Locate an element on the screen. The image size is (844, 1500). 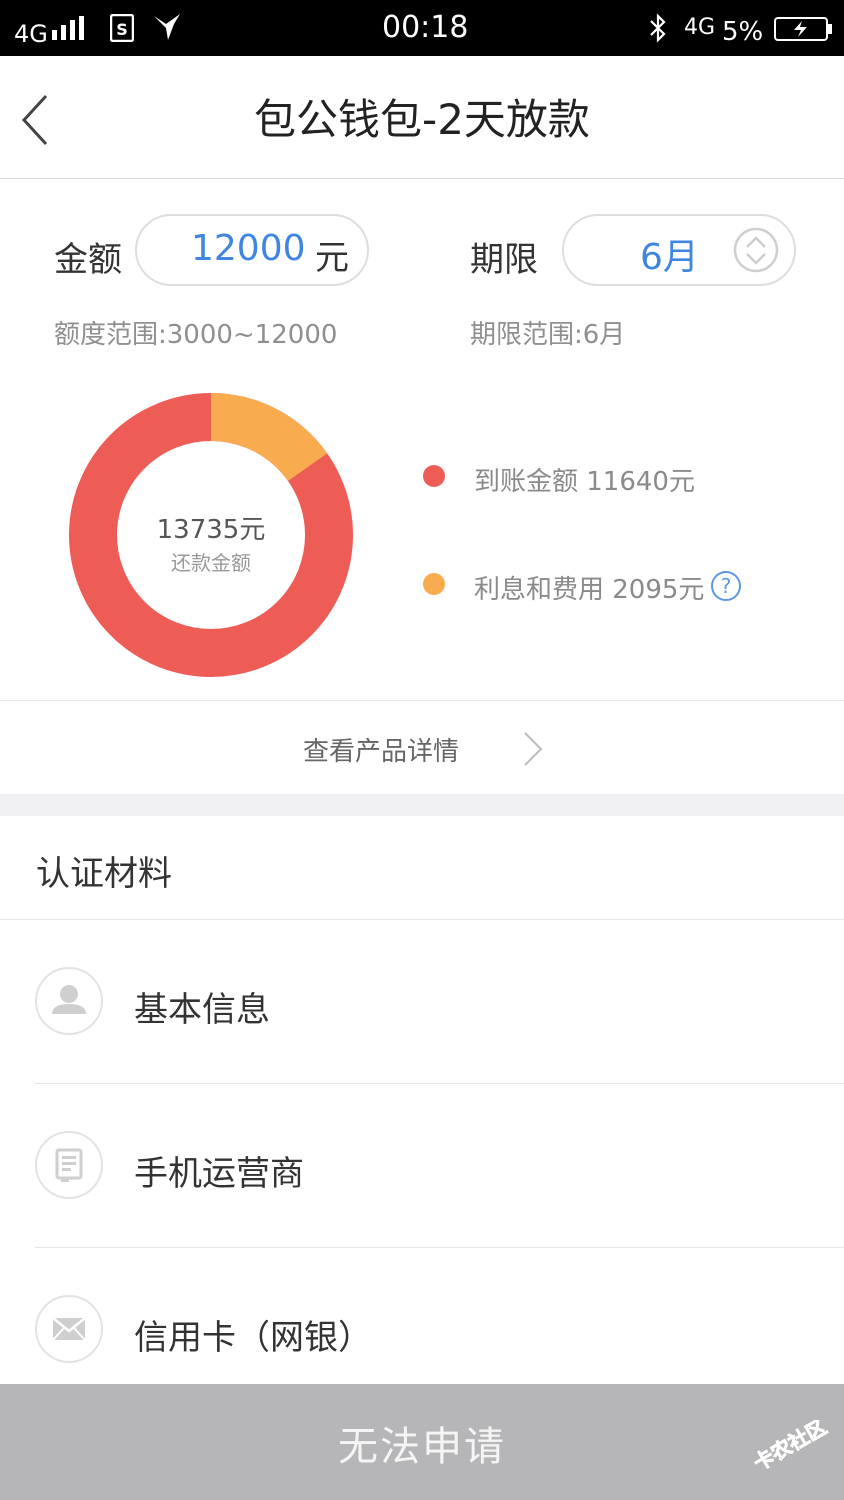
repayment-donut-chart: 13735元 还款金额 is located at coordinates (211, 535).